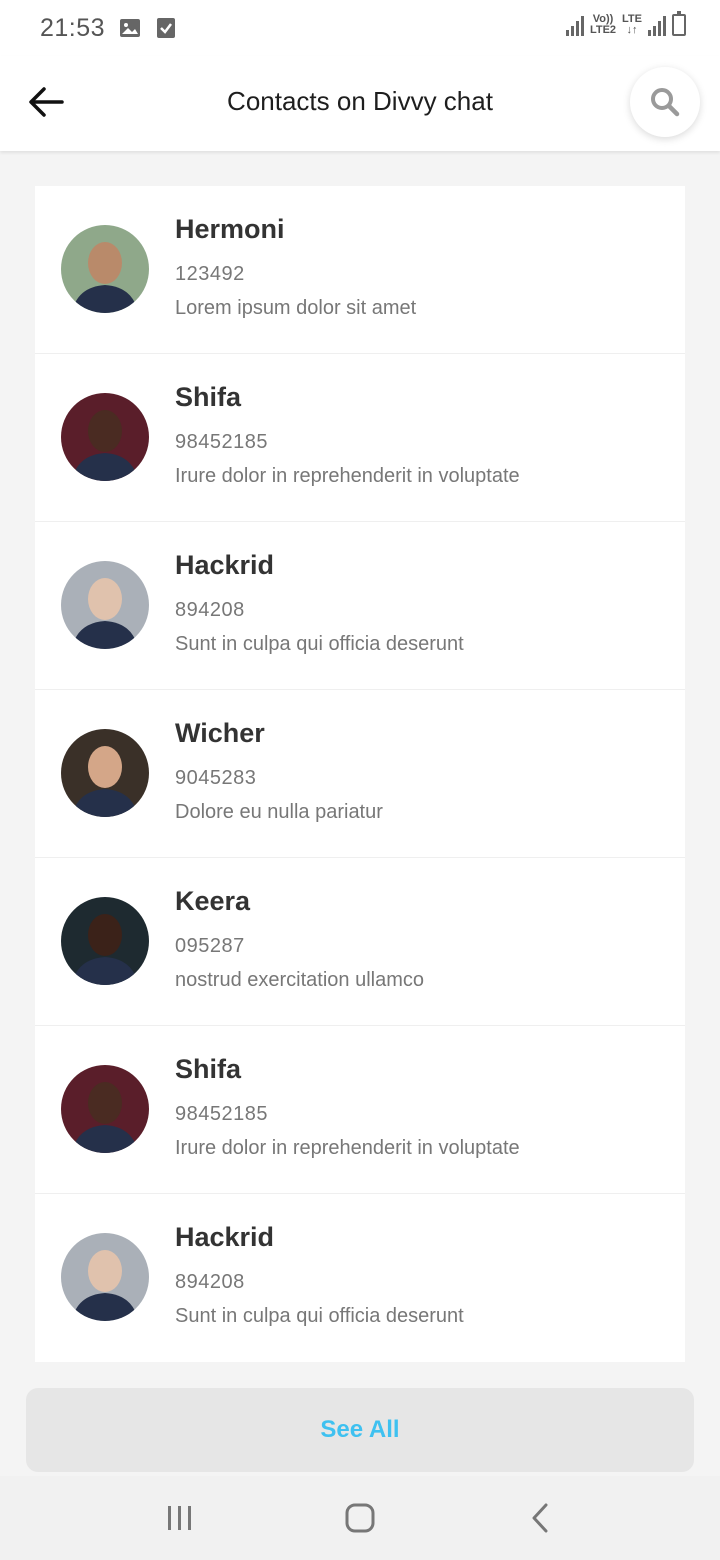 Image resolution: width=720 pixels, height=1560 pixels. I want to click on battery-icon, so click(679, 23).